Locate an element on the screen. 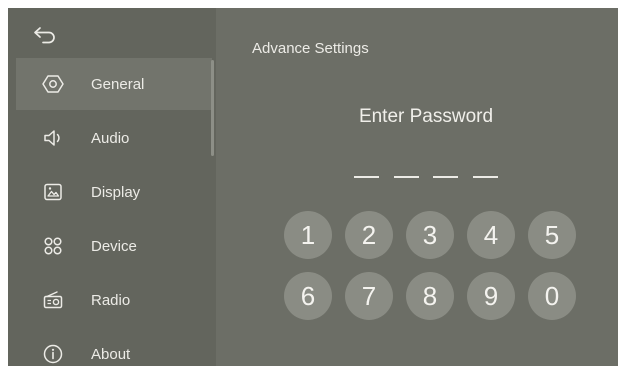 The height and width of the screenshot is (374, 626). device-grid-icon is located at coordinates (53, 246).